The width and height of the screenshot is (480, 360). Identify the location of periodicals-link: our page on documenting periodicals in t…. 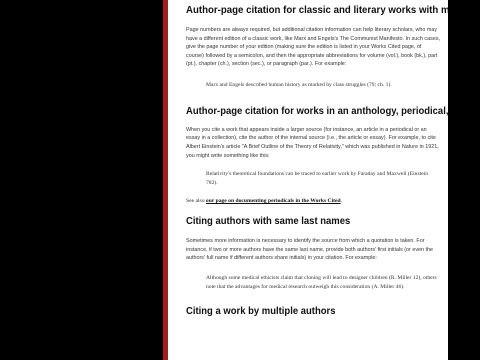
(273, 201).